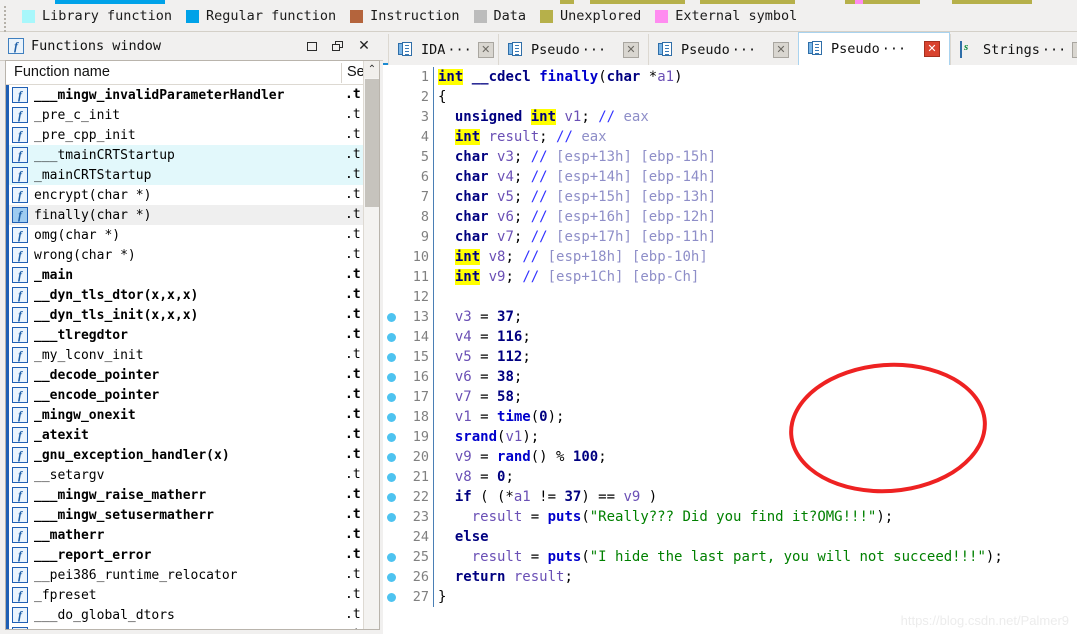 The width and height of the screenshot is (1077, 634). I want to click on legend-drag-grip, so click(5, 20).